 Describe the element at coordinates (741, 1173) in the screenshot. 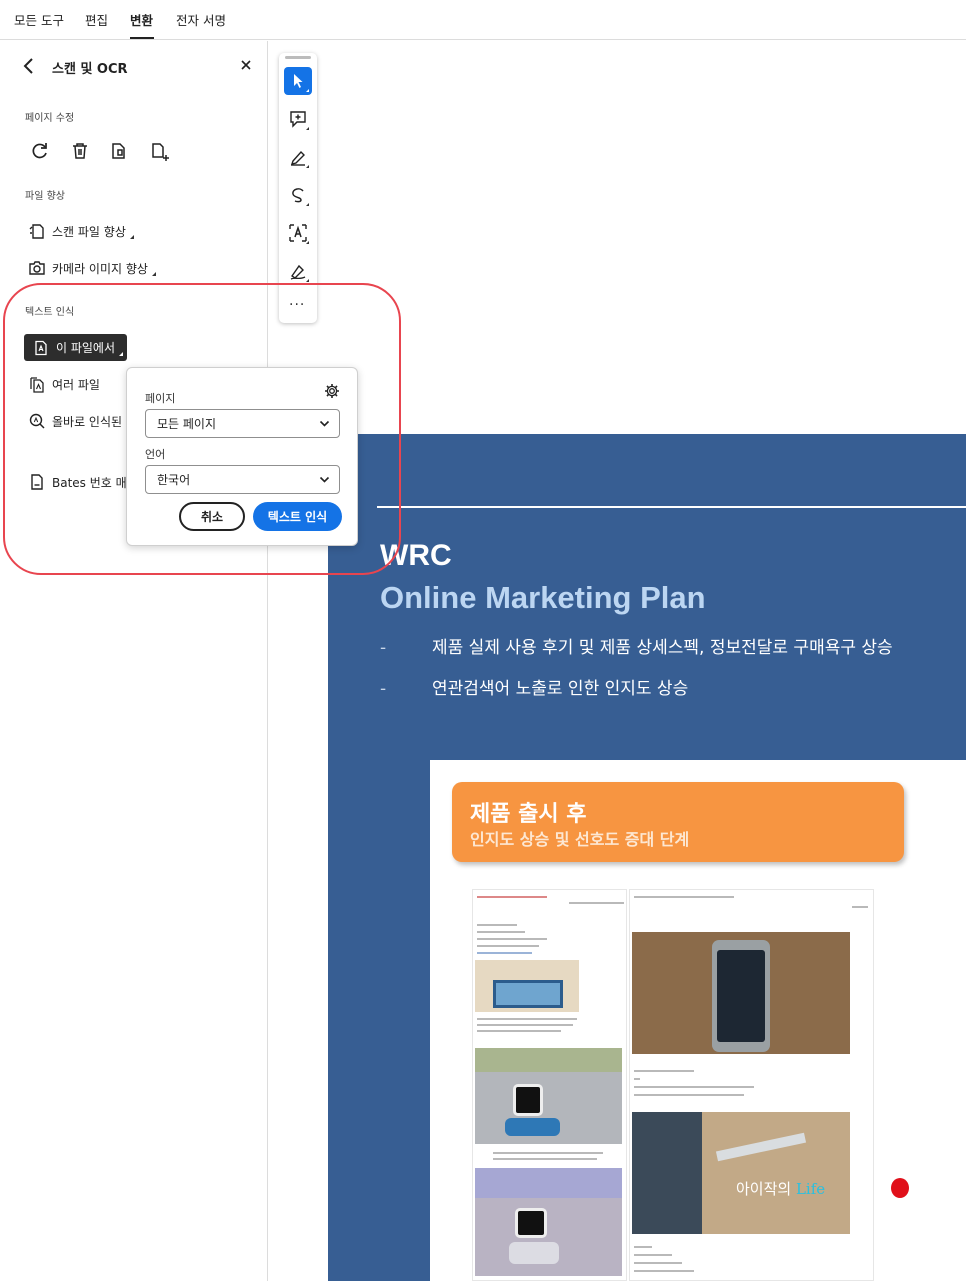

I see `hand-device-photo` at that location.